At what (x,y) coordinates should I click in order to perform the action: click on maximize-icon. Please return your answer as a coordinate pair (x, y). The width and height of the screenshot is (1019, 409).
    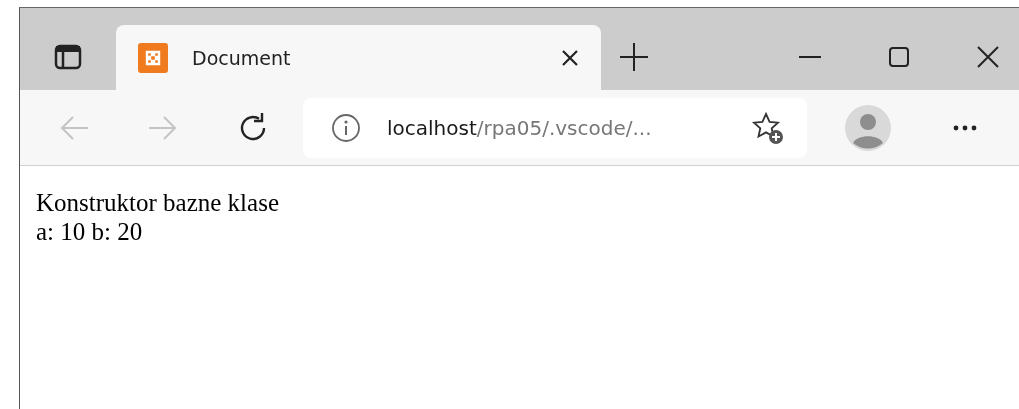
    Looking at the image, I should click on (899, 57).